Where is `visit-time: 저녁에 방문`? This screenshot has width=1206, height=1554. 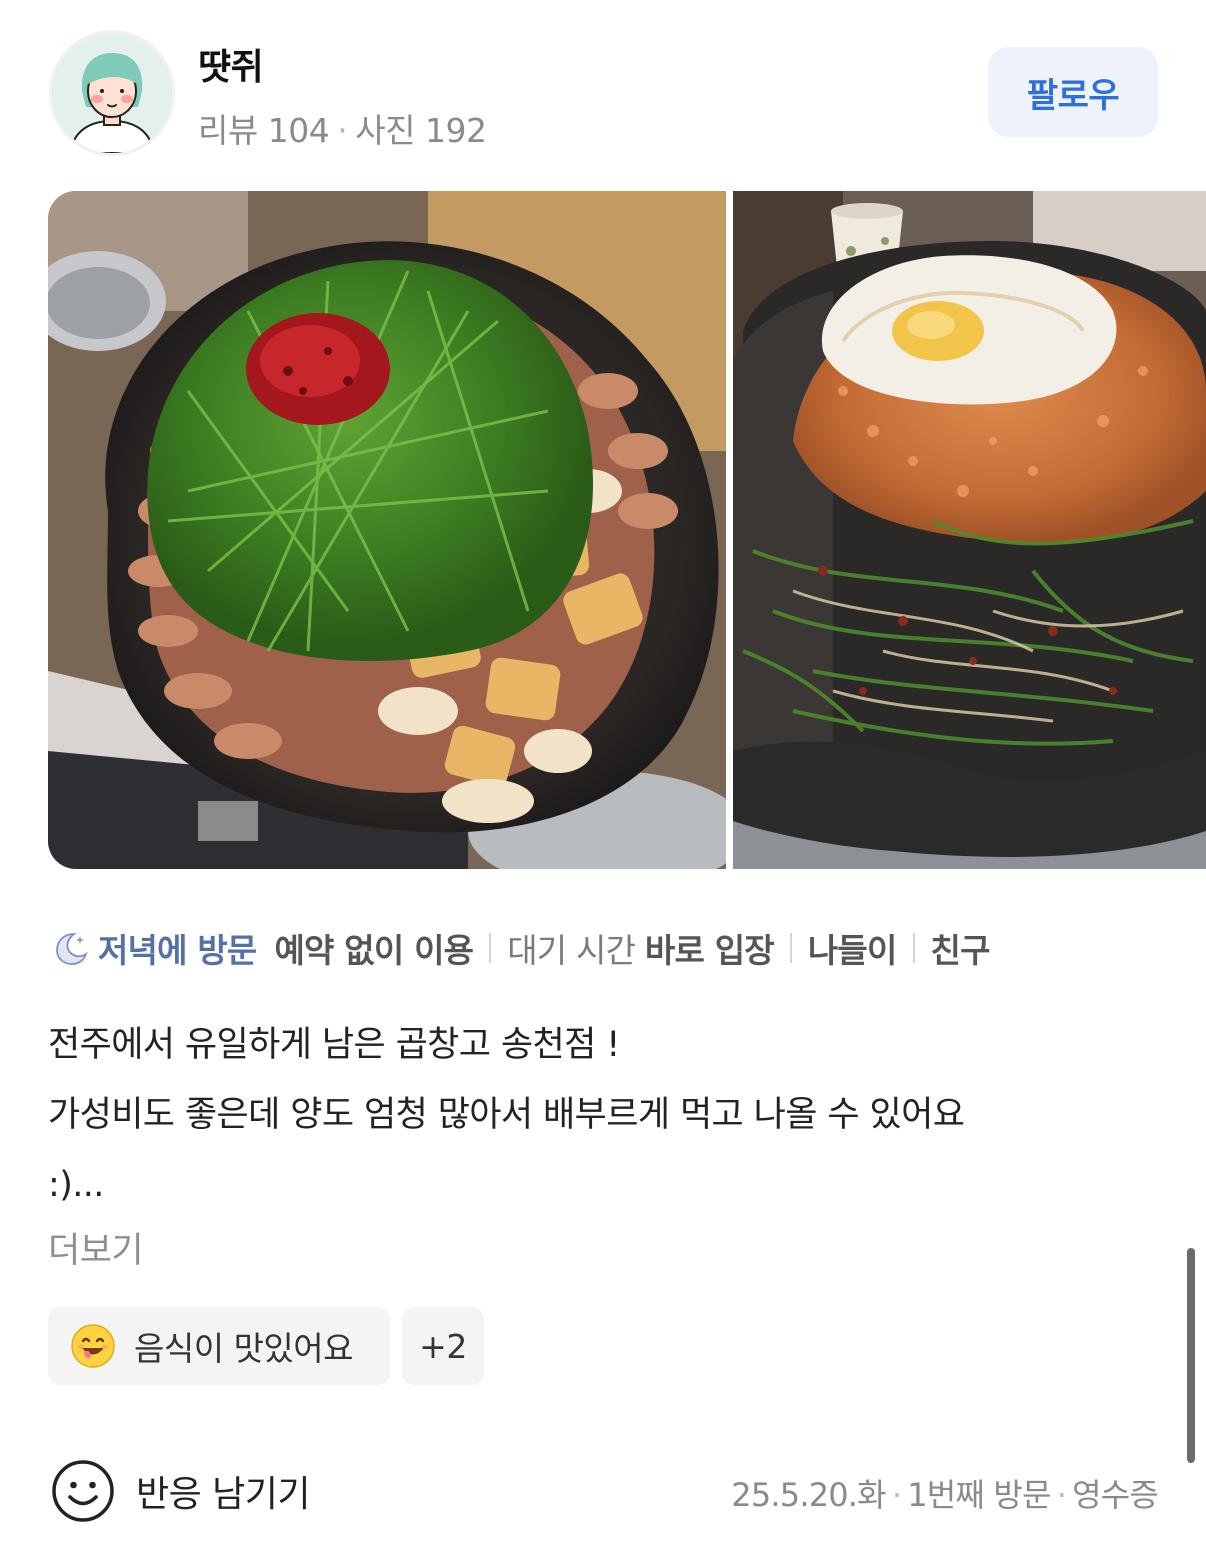
visit-time: 저녁에 방문 is located at coordinates (177, 950).